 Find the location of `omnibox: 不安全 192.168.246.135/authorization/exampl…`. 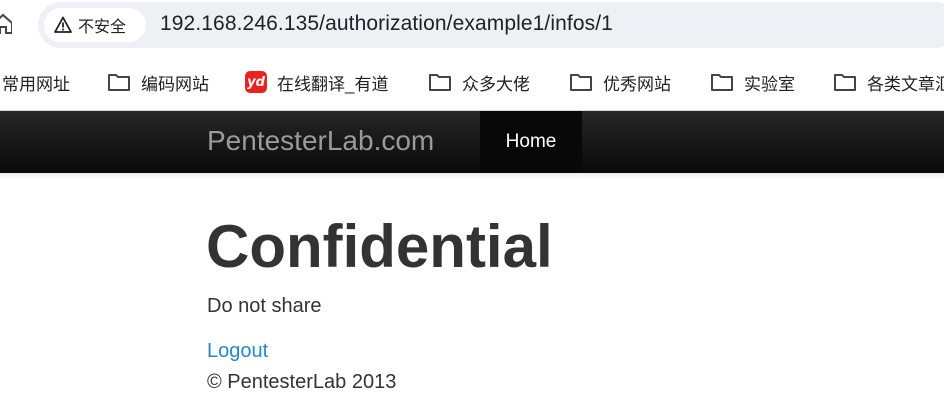

omnibox: 不安全 192.168.246.135/authorization/exampl… is located at coordinates (491, 25).